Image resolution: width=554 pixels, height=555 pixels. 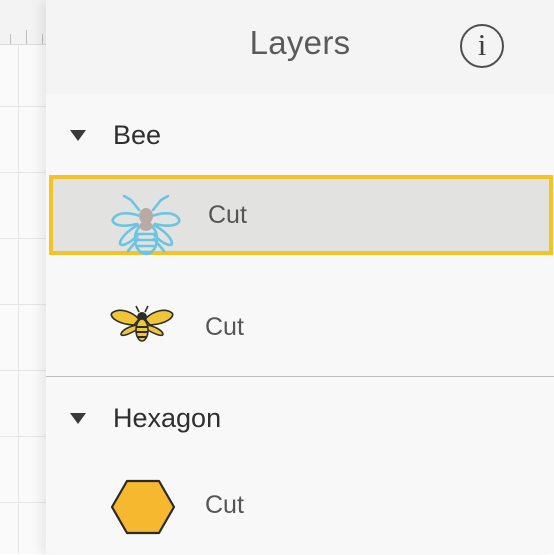 I want to click on bee-outline-icon, so click(x=146, y=225).